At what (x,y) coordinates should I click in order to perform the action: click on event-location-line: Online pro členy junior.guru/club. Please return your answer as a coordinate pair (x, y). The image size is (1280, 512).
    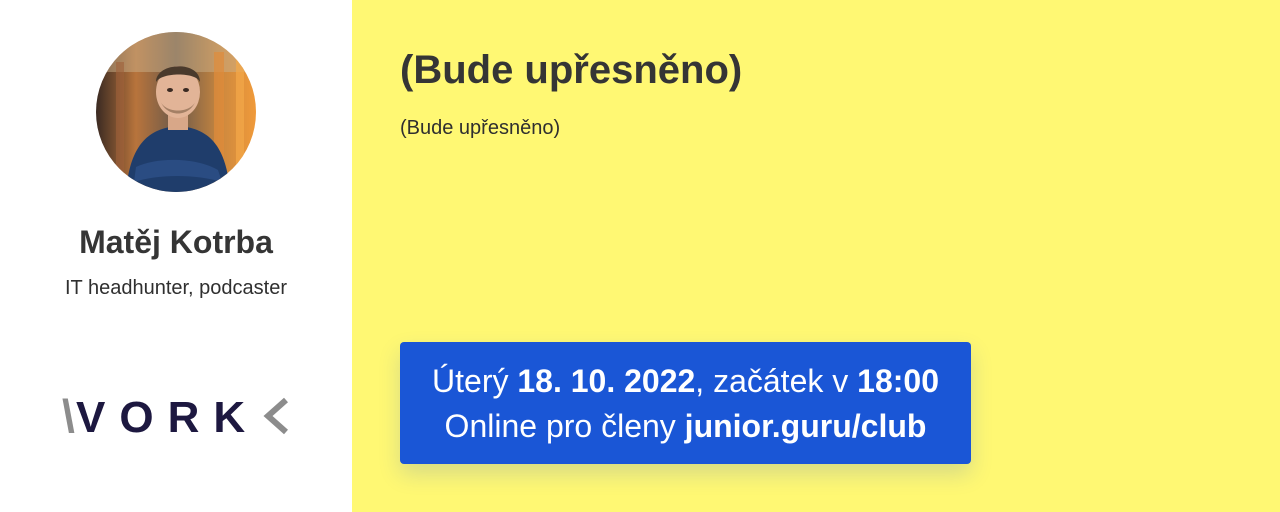
    Looking at the image, I should click on (685, 426).